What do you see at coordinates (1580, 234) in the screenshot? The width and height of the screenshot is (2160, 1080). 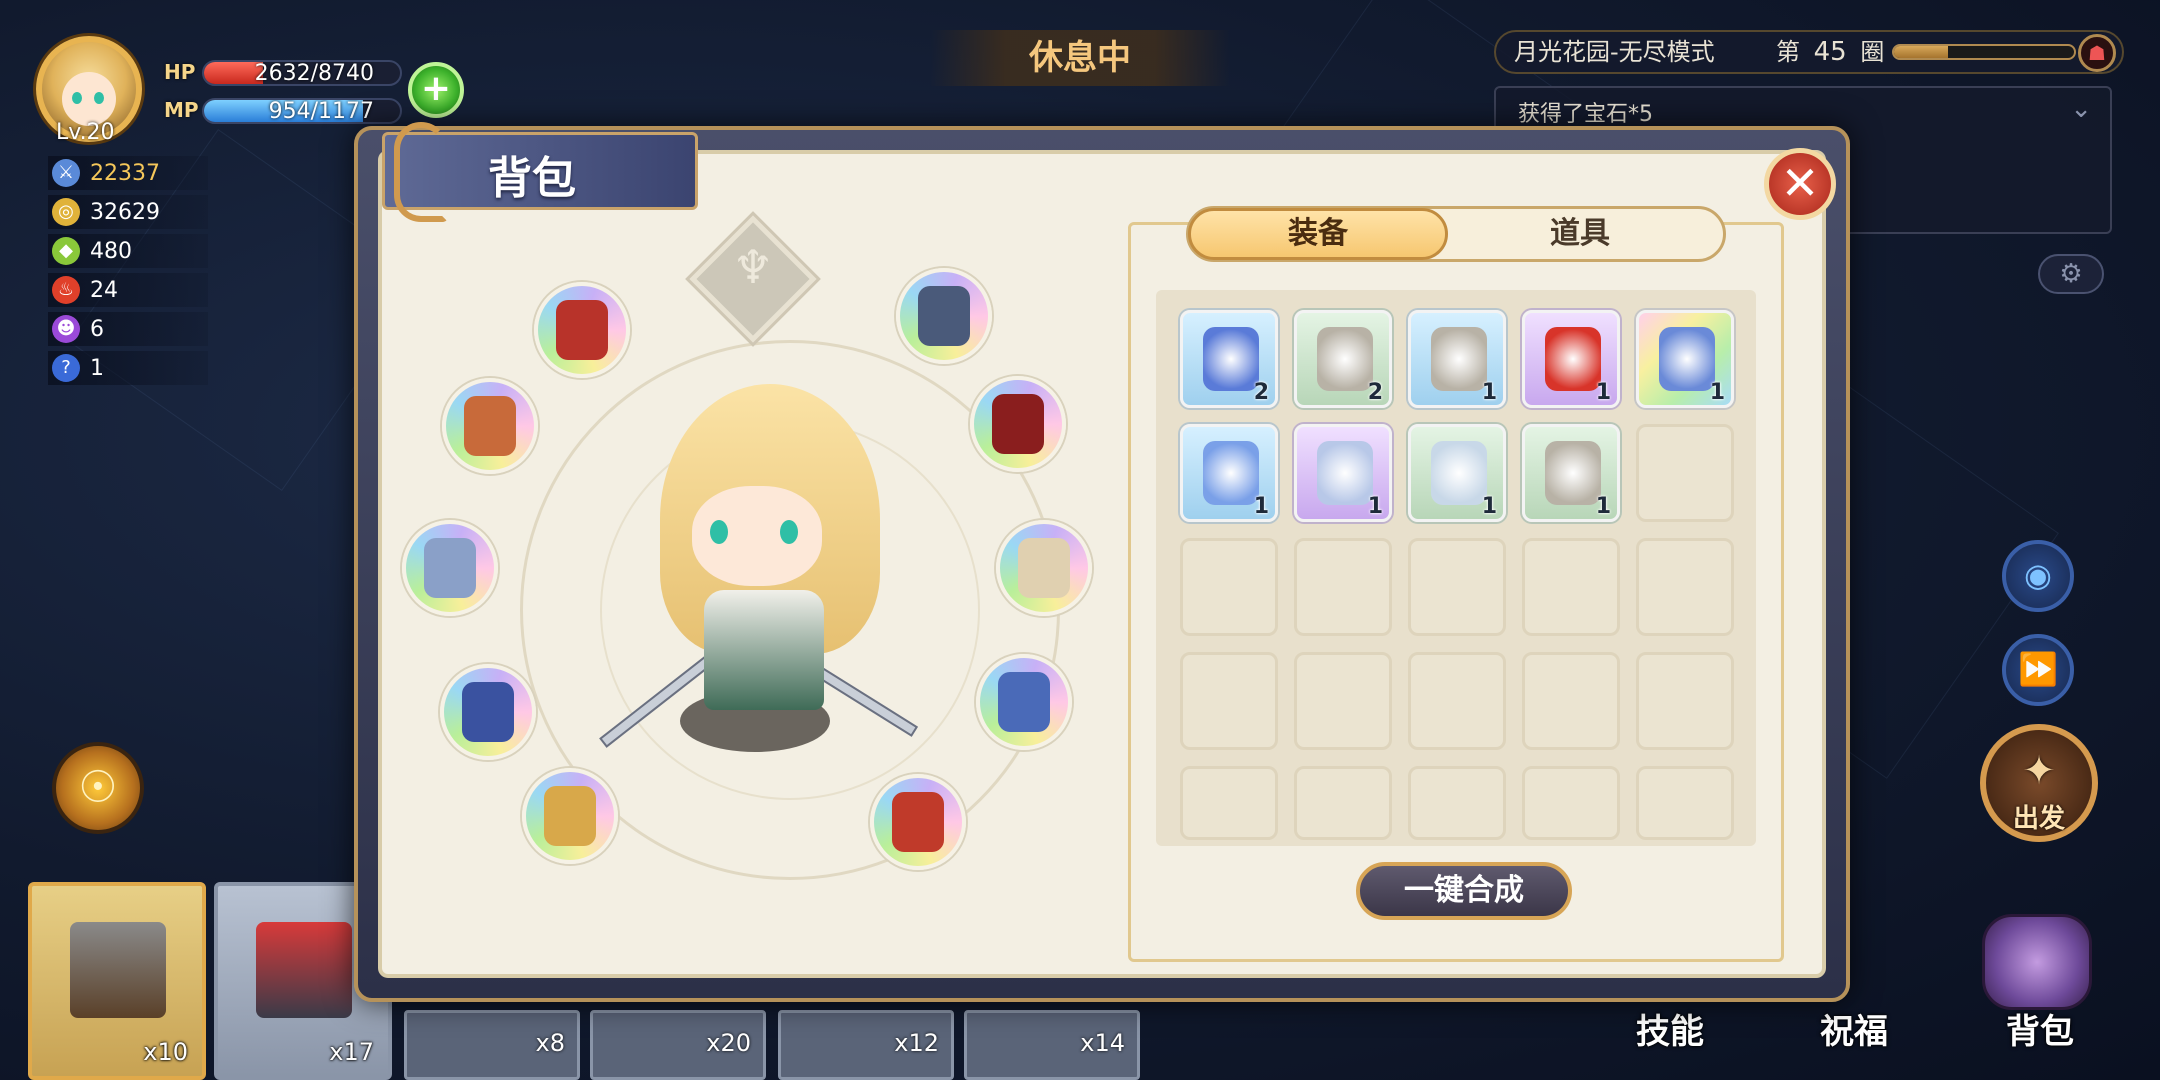 I see `tab-items: 道具` at bounding box center [1580, 234].